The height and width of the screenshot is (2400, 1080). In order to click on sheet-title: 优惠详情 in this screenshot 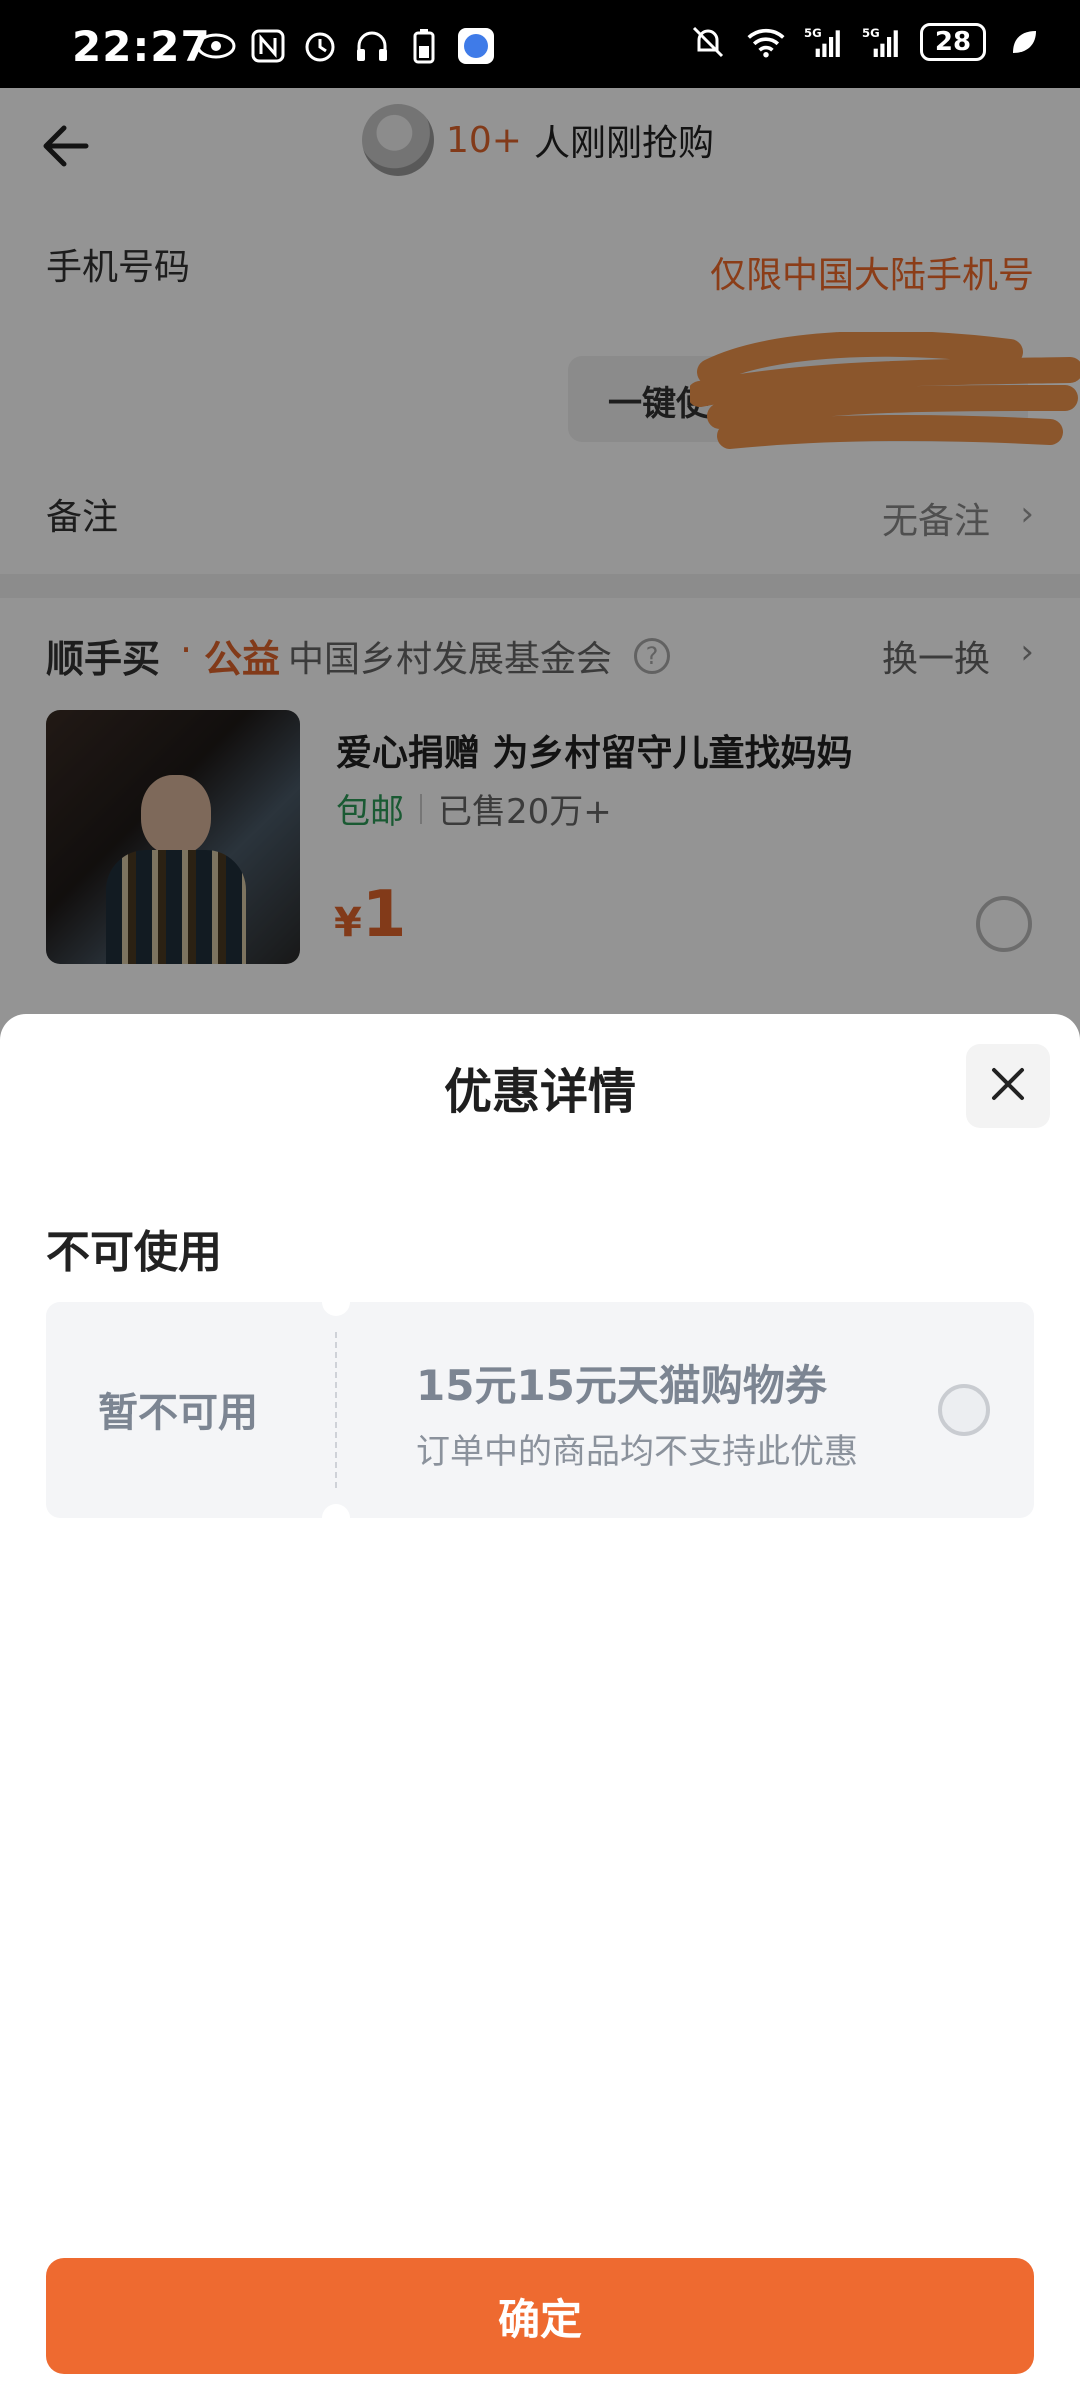, I will do `click(539, 1092)`.